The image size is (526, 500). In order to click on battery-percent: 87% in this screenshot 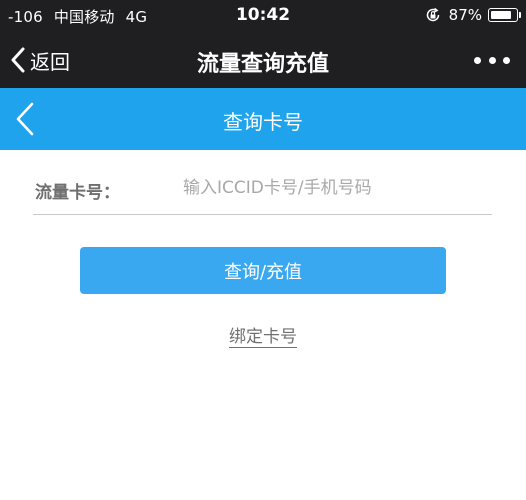, I will do `click(465, 15)`.